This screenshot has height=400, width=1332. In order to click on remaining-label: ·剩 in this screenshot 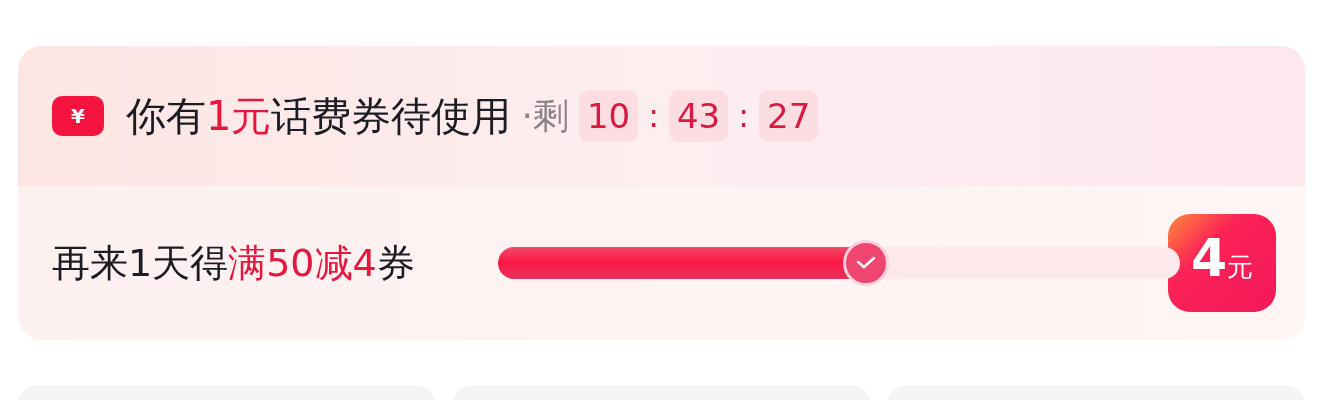, I will do `click(545, 115)`.